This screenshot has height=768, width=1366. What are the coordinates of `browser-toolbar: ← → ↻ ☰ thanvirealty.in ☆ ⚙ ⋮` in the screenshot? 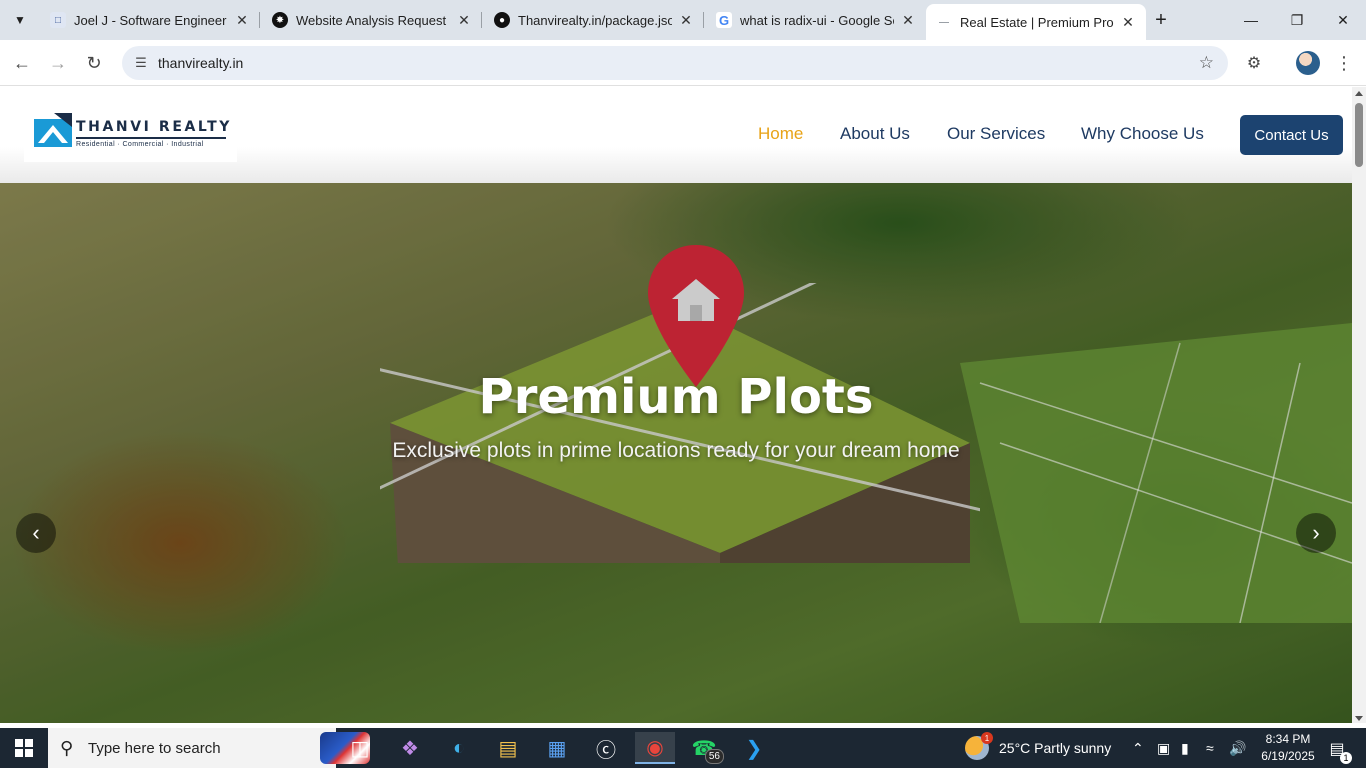 It's located at (683, 63).